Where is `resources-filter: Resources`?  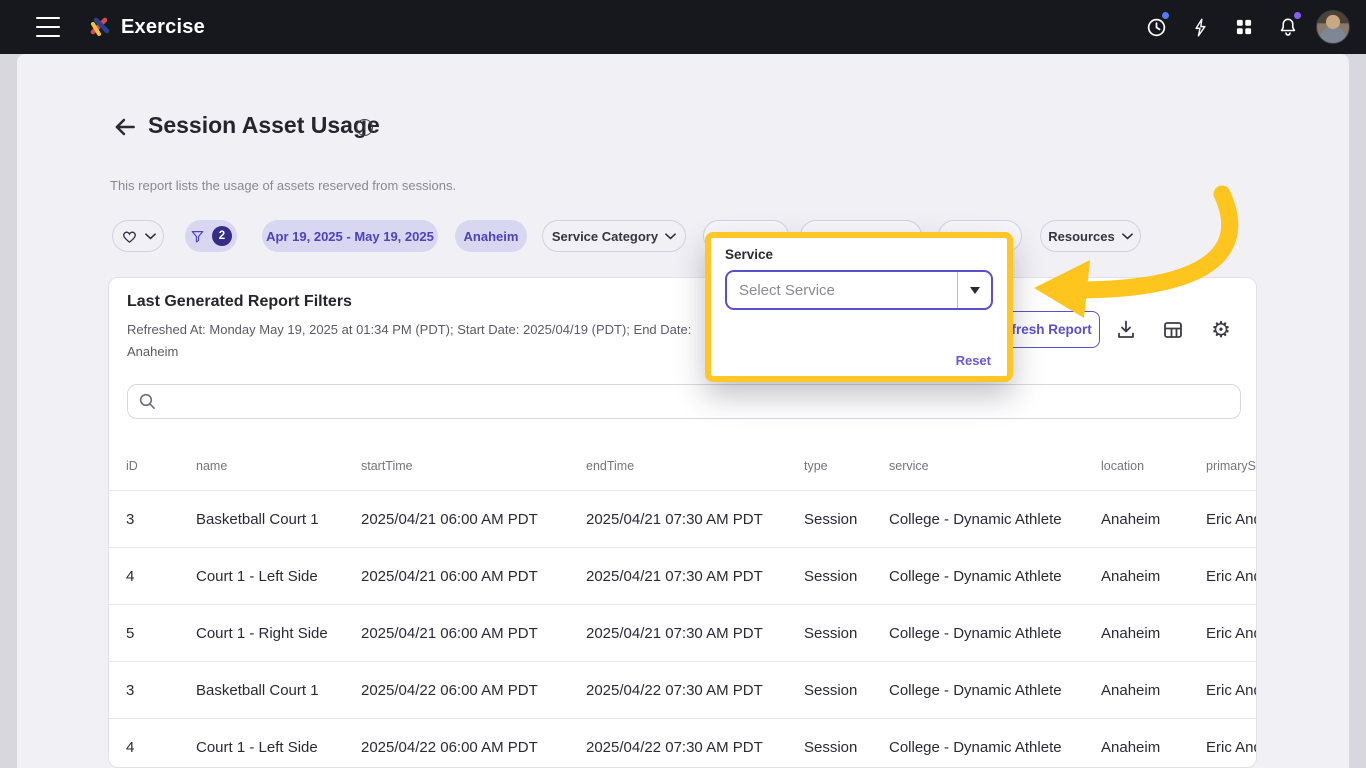 resources-filter: Resources is located at coordinates (1090, 236).